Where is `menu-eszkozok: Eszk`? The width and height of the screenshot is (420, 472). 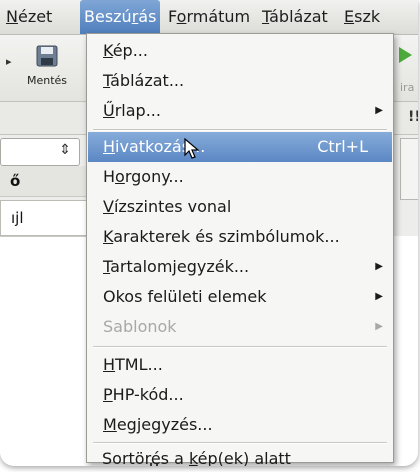
menu-eszkozok: Eszk is located at coordinates (362, 17).